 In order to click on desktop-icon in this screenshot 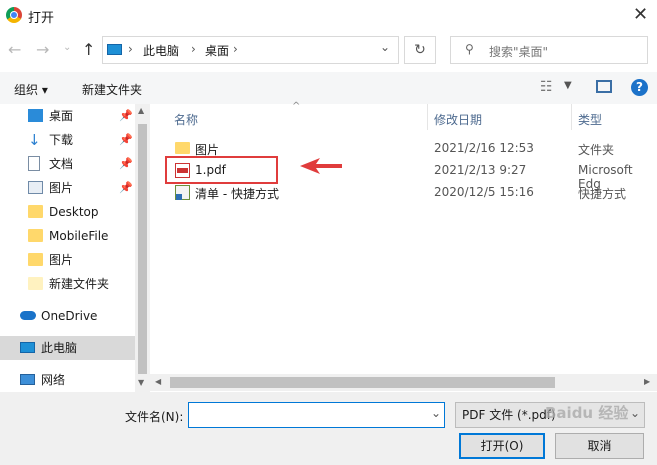, I will do `click(35, 115)`.